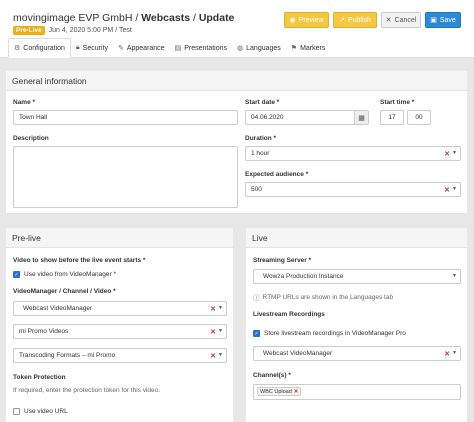  I want to click on recordings-label: Livestream Recordings, so click(289, 314).